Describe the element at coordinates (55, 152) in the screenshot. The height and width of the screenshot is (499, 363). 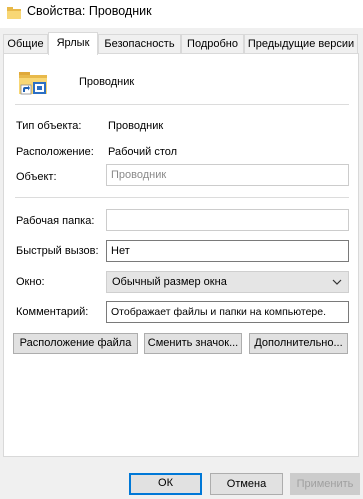
I see `location-label: Расположение:` at that location.